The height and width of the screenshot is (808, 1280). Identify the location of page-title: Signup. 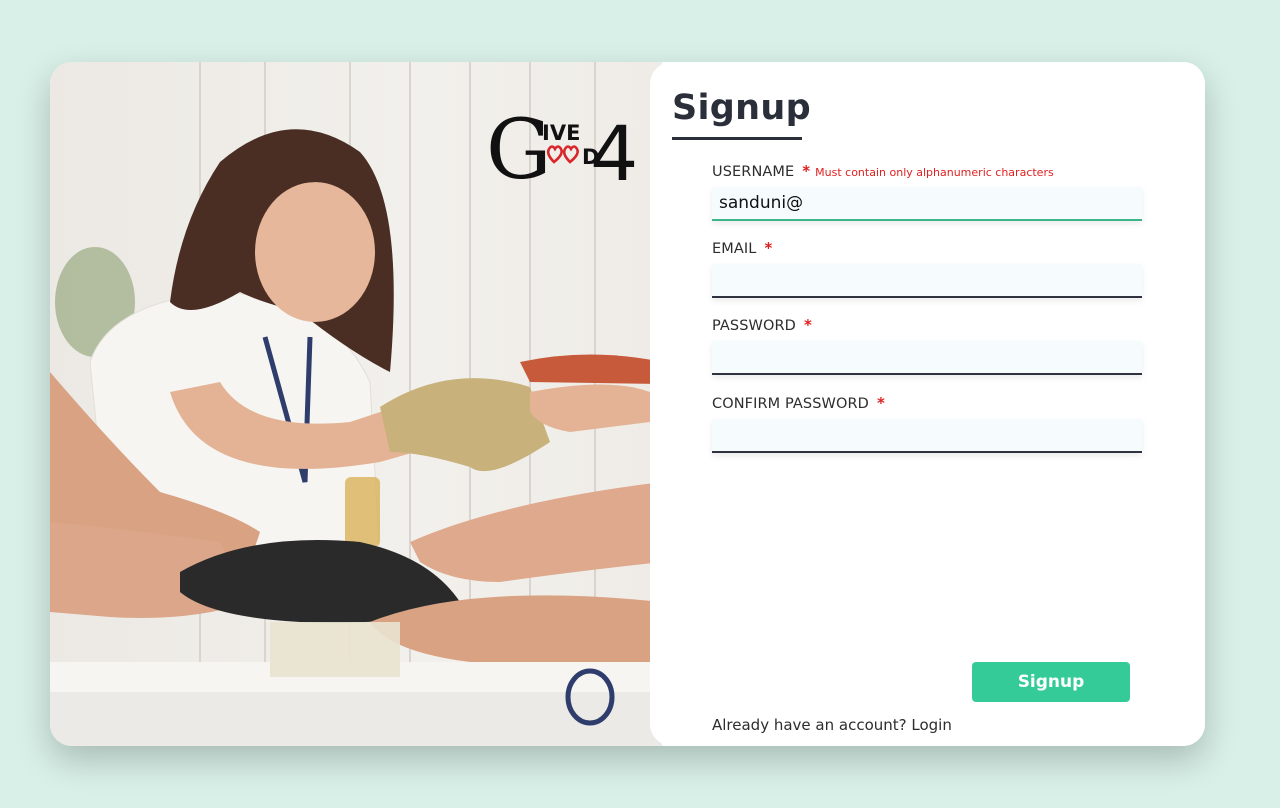
(741, 108).